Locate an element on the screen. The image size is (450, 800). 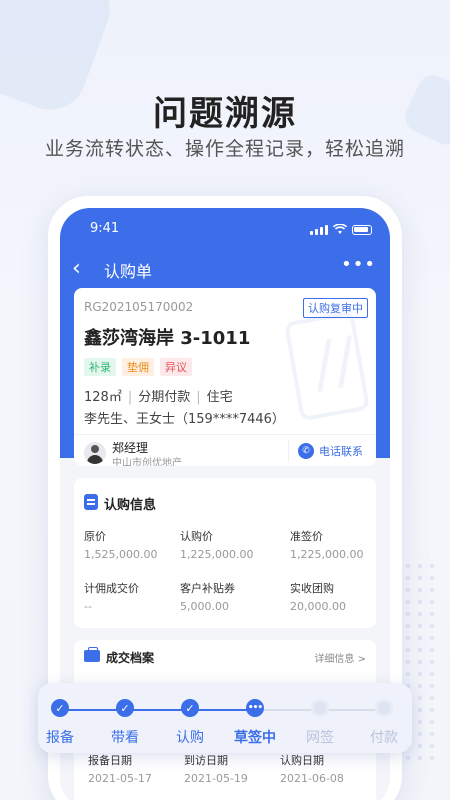
date-subscribe: 认购日期 2021-06-08 is located at coordinates (312, 768).